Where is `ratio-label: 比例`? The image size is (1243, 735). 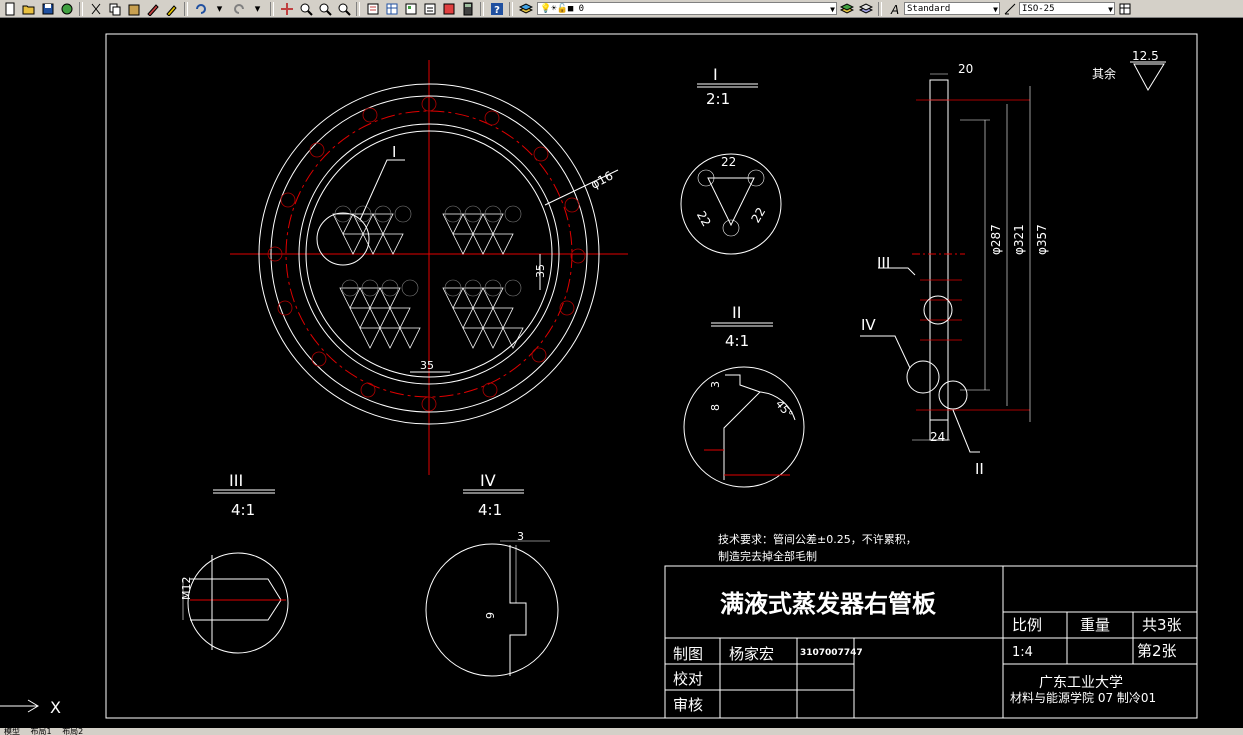
ratio-label: 比例 is located at coordinates (1027, 625).